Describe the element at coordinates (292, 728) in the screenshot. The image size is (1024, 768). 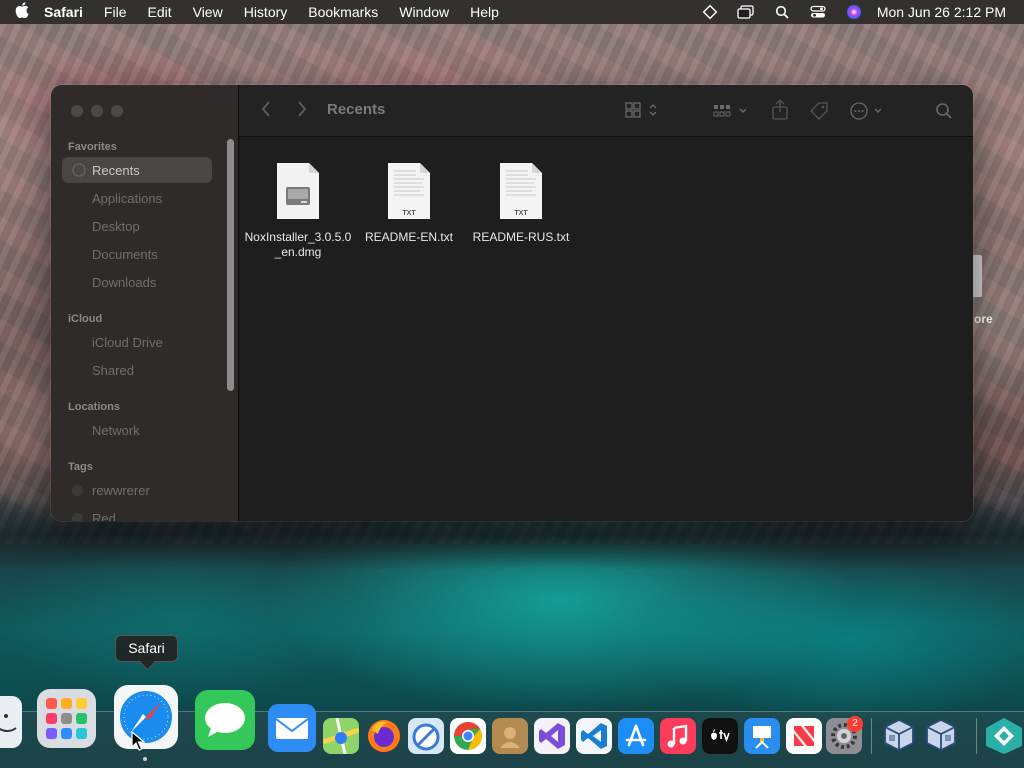
I see `dock-mail-icon` at that location.